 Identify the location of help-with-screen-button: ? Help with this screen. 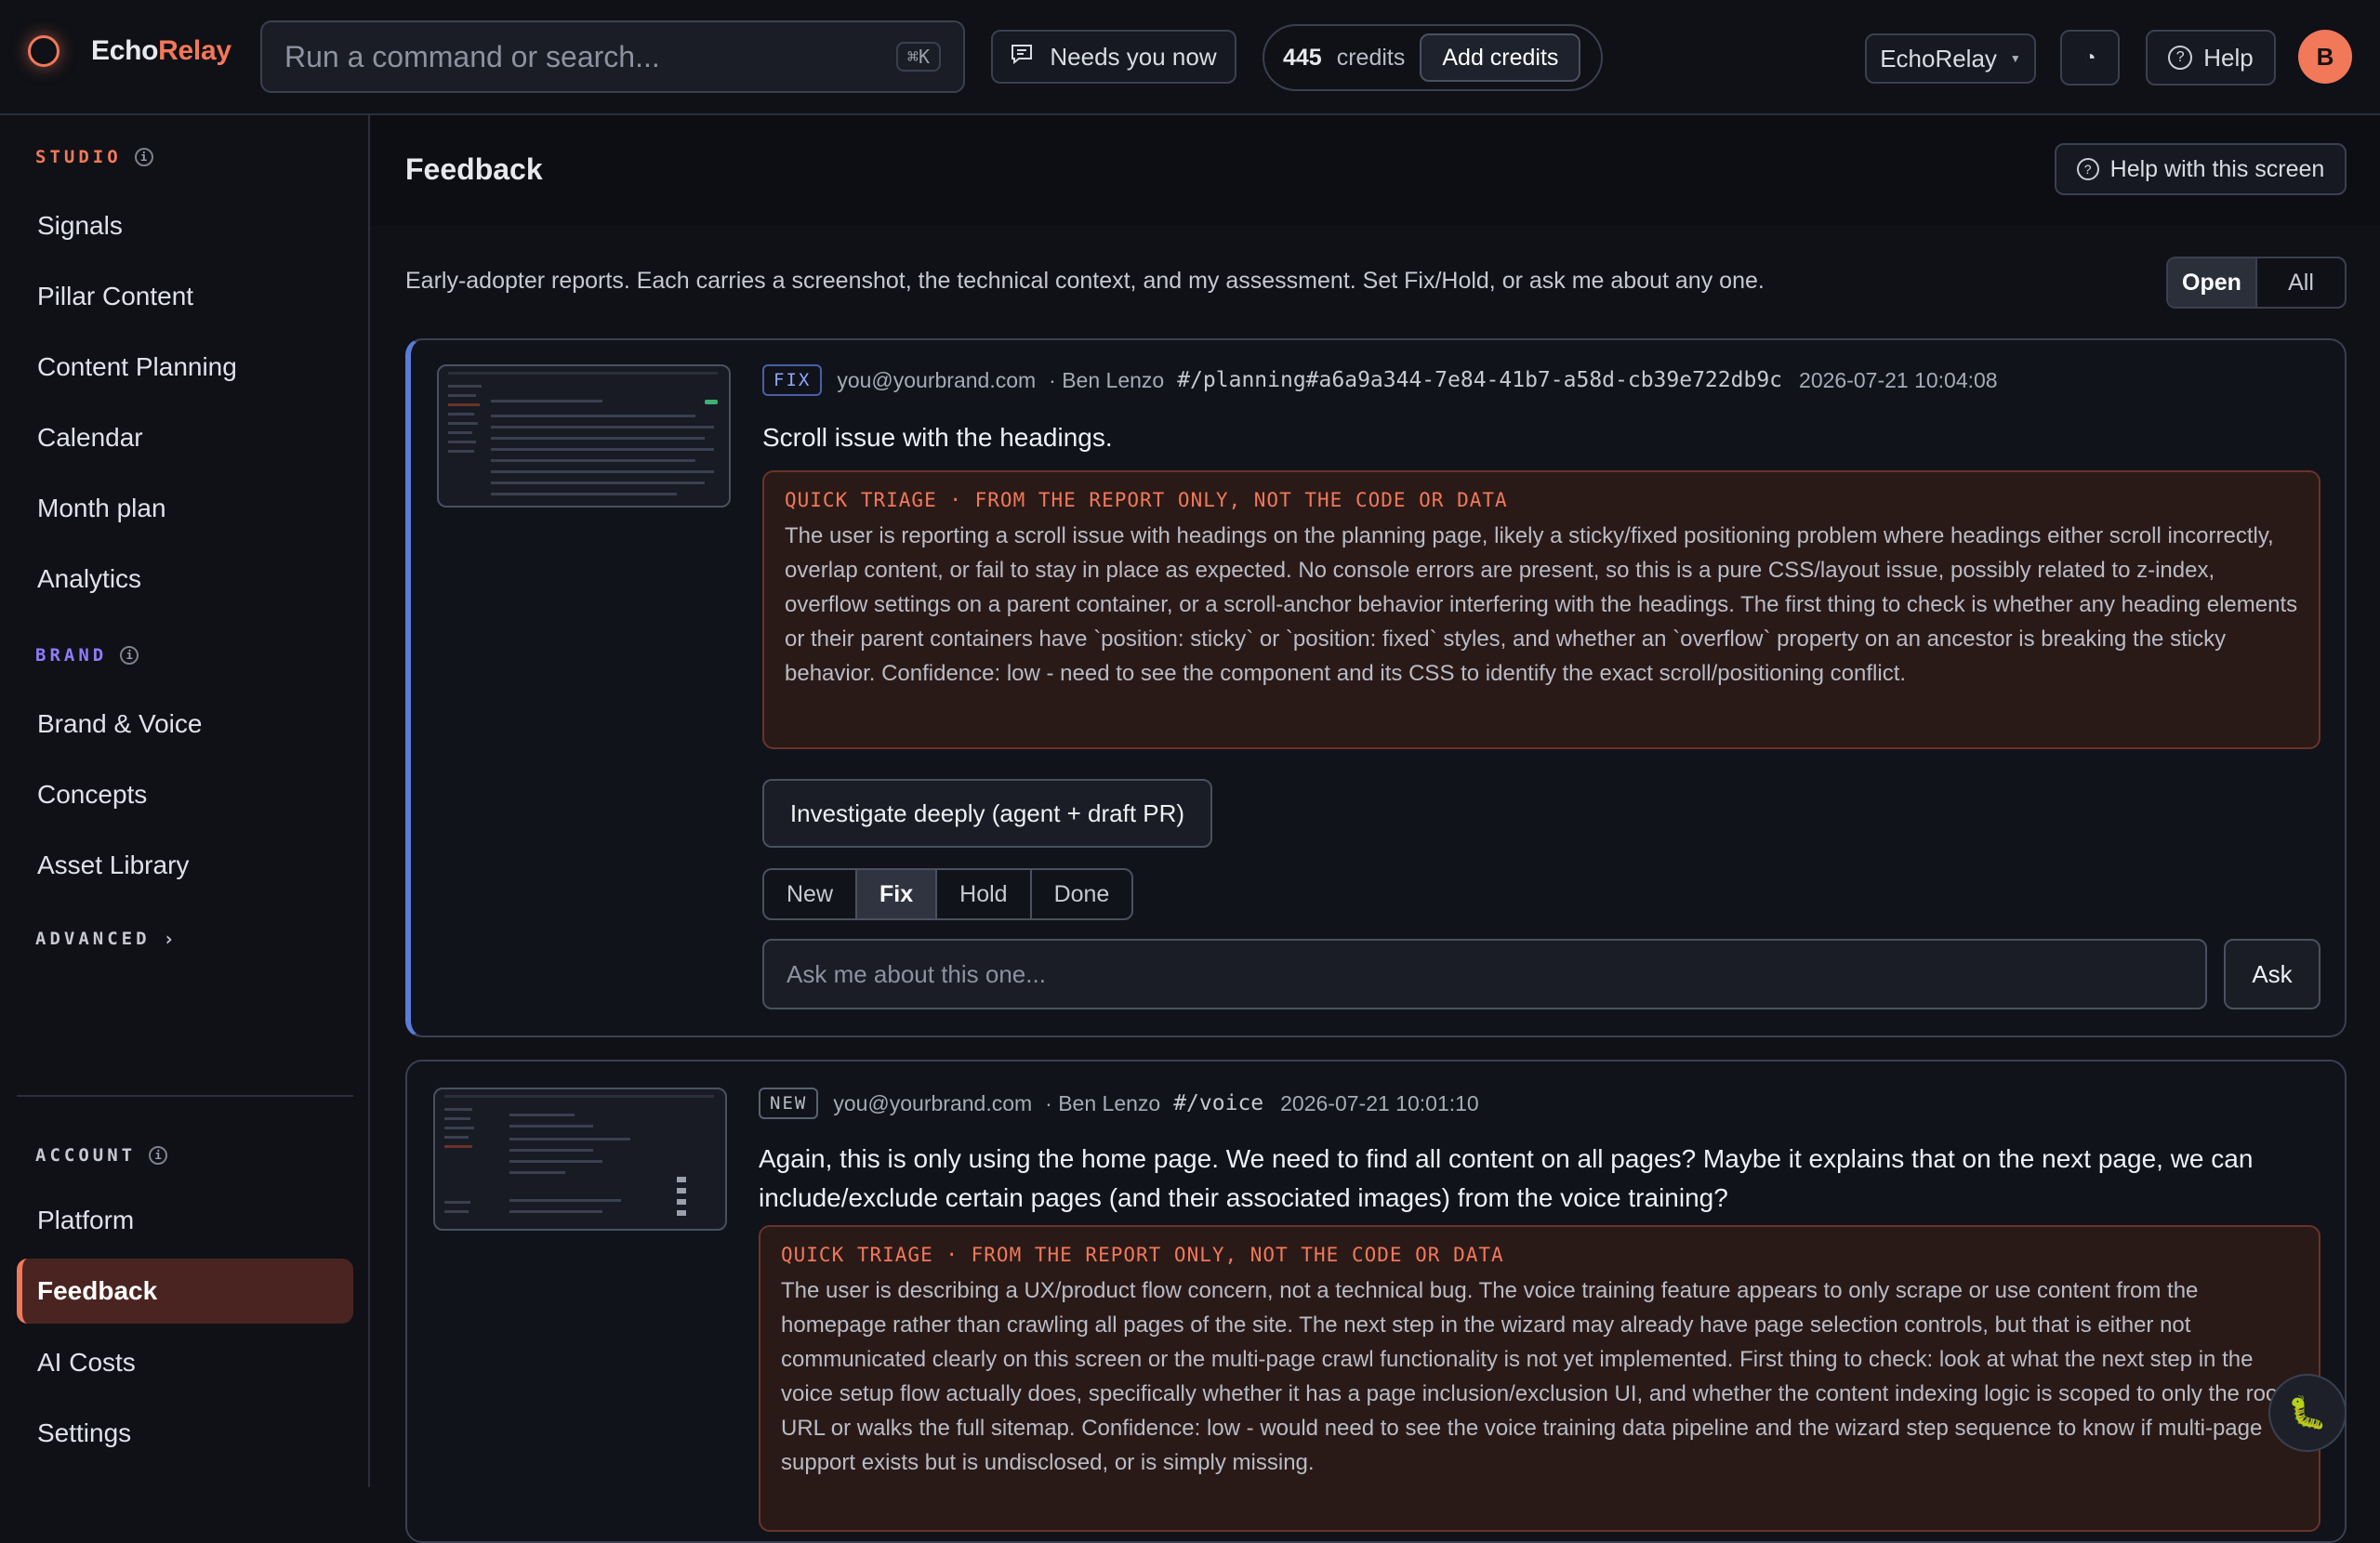
(2201, 169).